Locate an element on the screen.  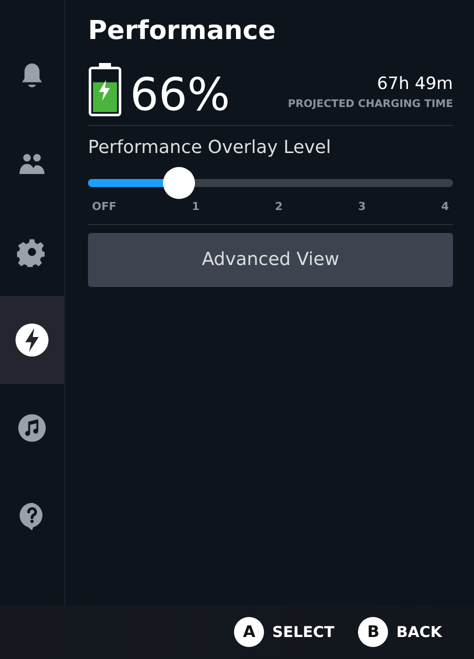
sidebar-tab is located at coordinates (32, 340).